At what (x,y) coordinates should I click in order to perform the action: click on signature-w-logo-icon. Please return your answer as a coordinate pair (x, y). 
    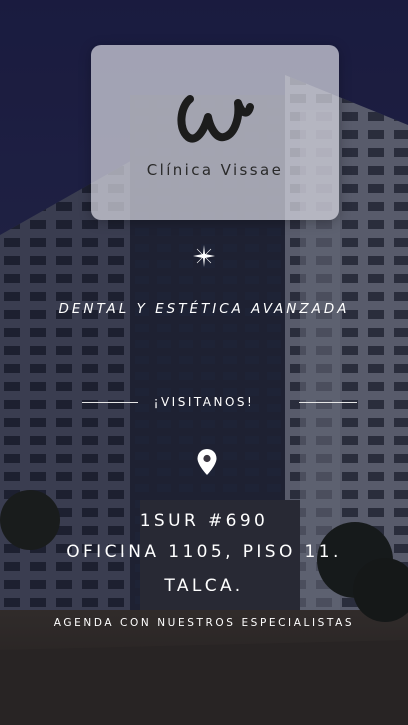
    Looking at the image, I should click on (215, 119).